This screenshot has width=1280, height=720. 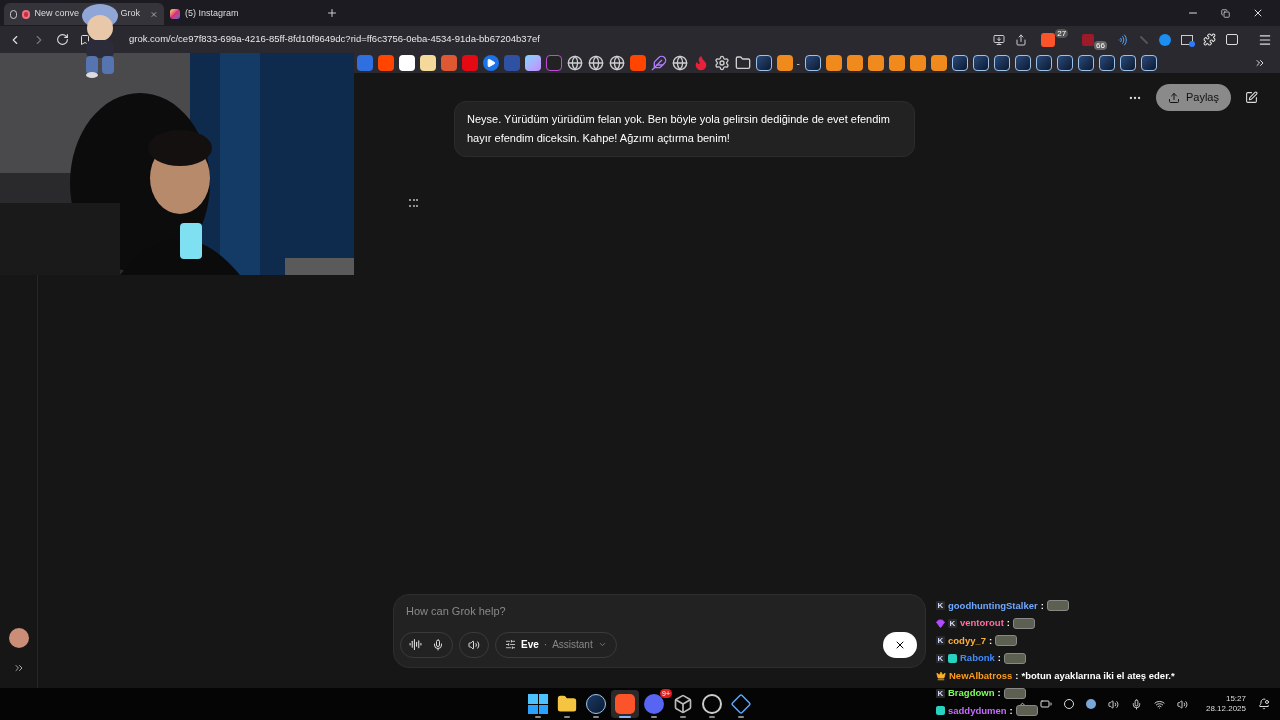 What do you see at coordinates (977, 710) in the screenshot?
I see `chat-username: saddydumen` at bounding box center [977, 710].